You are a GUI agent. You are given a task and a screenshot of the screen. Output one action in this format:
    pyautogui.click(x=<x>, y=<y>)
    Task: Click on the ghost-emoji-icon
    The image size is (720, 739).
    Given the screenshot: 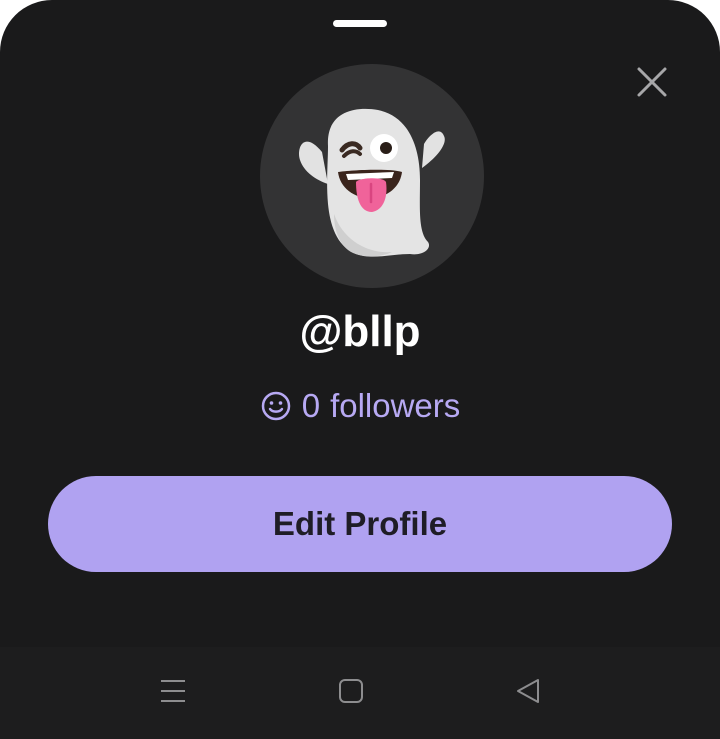 What is the action you would take?
    pyautogui.click(x=372, y=176)
    